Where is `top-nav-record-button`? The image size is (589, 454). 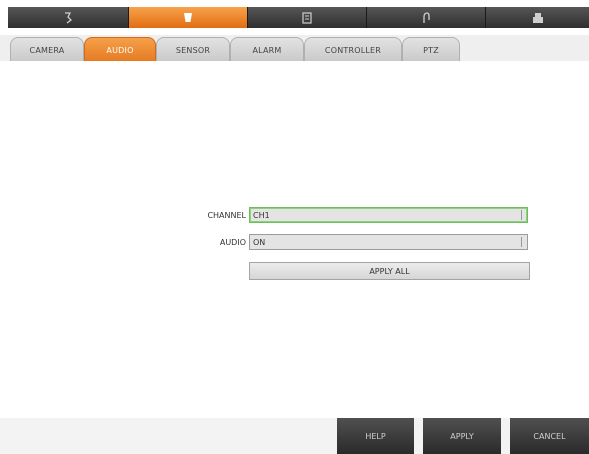 top-nav-record-button is located at coordinates (307, 17).